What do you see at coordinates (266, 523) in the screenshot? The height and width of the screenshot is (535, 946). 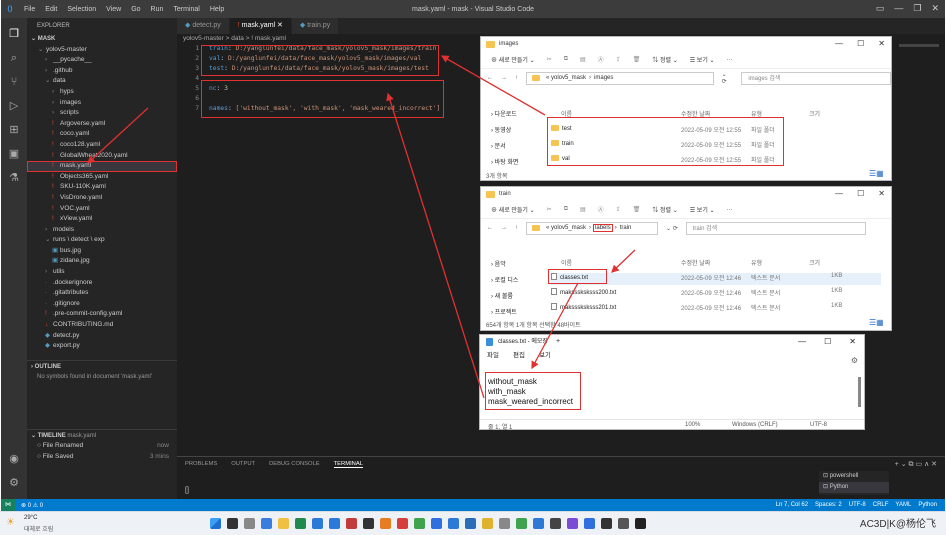 I see `chat-icon` at bounding box center [266, 523].